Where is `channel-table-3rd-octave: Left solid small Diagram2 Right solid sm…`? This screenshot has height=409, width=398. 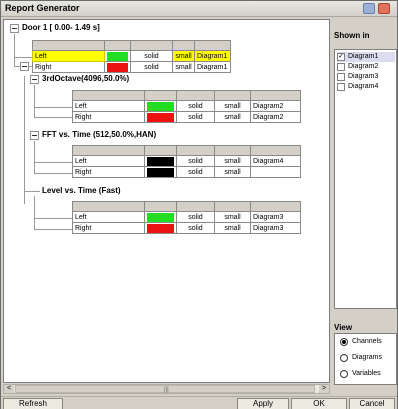 channel-table-3rd-octave: Left solid small Diagram2 Right solid sm… is located at coordinates (186, 106).